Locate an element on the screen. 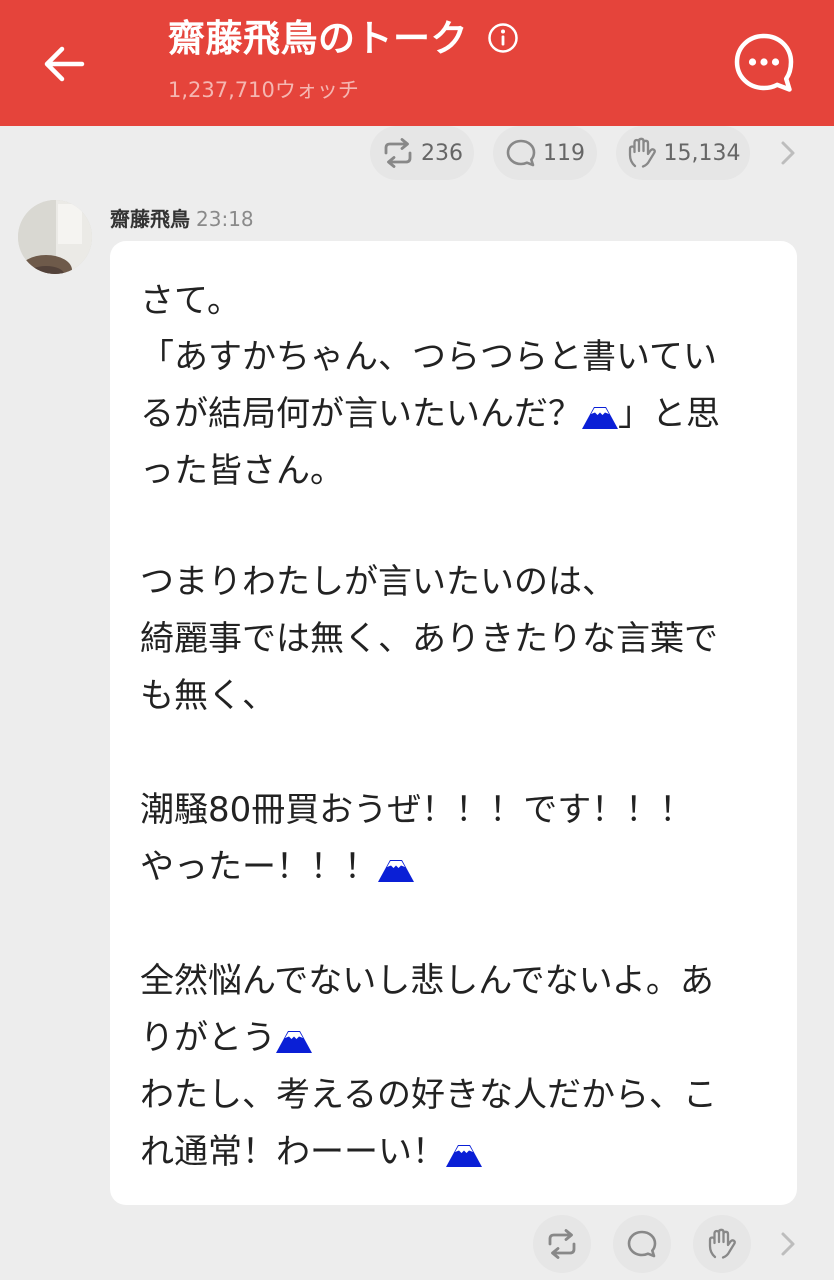  comment-button-bottom is located at coordinates (642, 1244).